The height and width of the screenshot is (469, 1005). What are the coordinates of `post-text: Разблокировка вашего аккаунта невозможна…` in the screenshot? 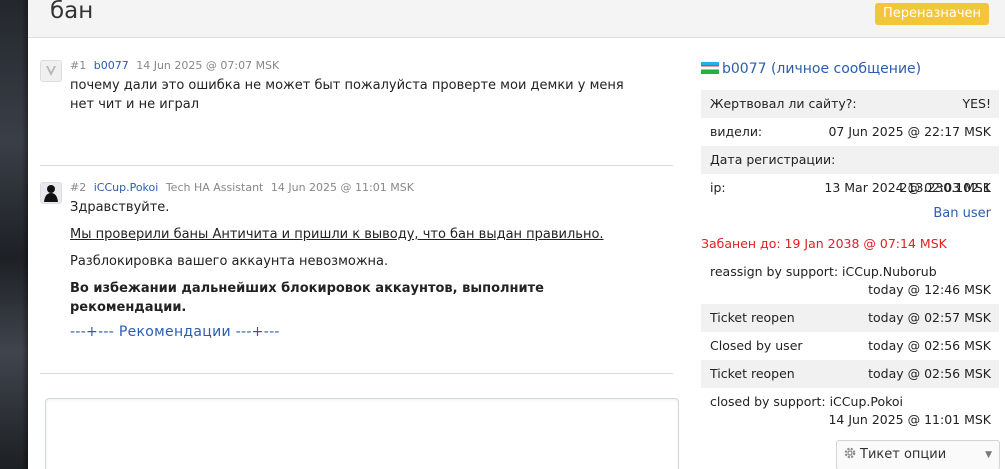 It's located at (229, 261).